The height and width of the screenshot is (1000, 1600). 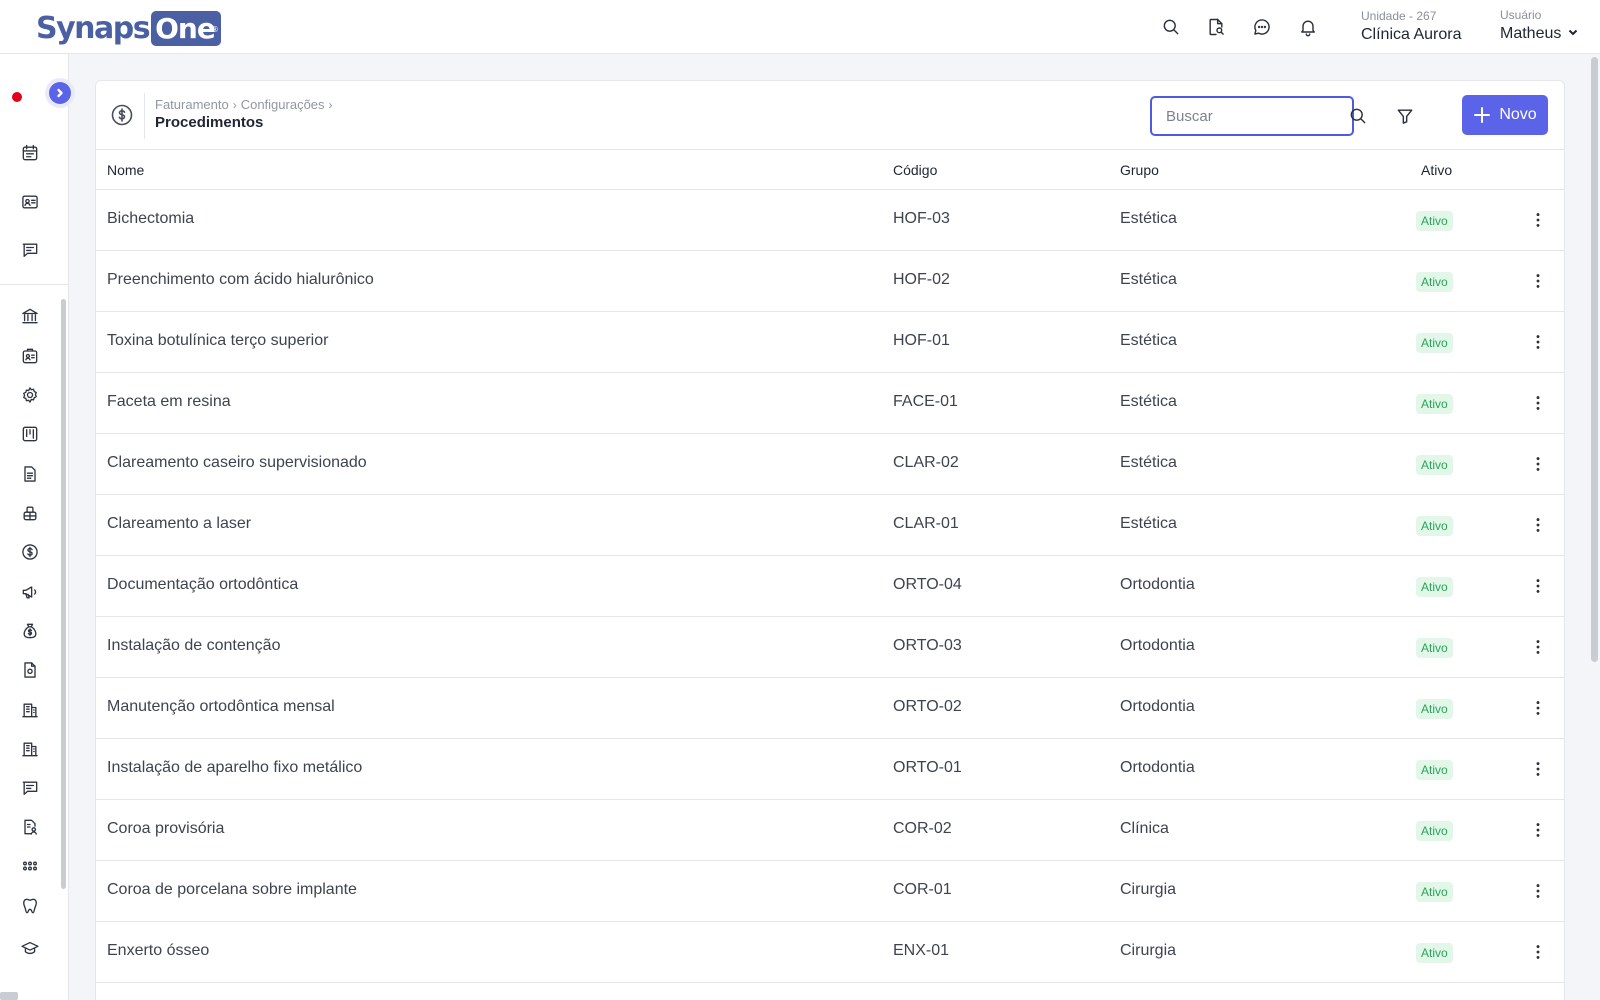 What do you see at coordinates (925, 401) in the screenshot?
I see `procedure-code: FACE-01` at bounding box center [925, 401].